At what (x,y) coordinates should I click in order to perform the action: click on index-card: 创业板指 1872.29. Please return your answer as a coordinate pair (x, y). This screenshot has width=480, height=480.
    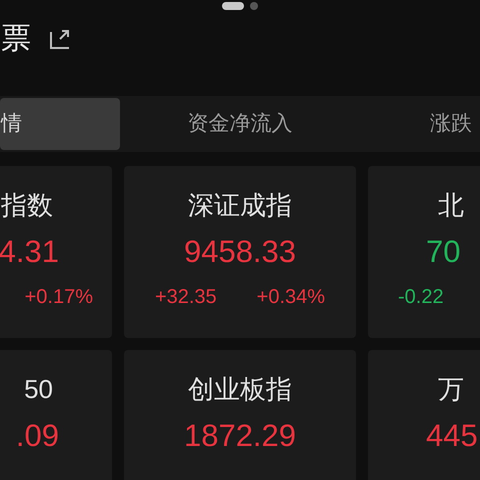
    Looking at the image, I should click on (240, 415).